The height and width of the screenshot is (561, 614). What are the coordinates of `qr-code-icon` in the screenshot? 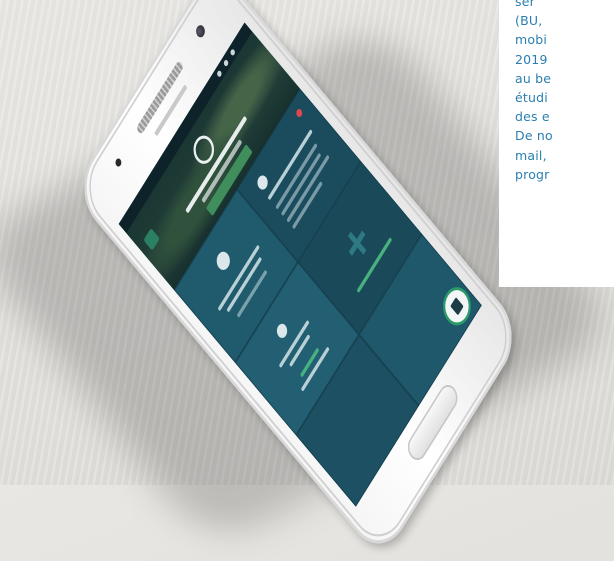 It's located at (457, 306).